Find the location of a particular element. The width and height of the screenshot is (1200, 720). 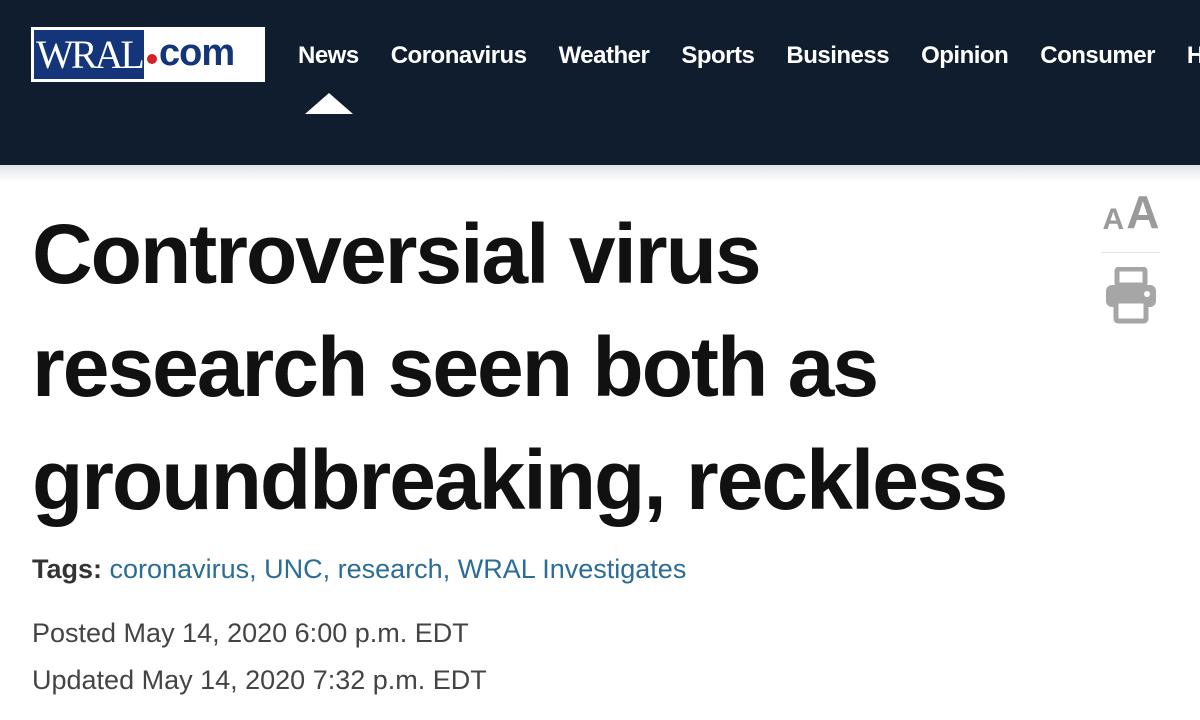

printer-icon is located at coordinates (1131, 295).